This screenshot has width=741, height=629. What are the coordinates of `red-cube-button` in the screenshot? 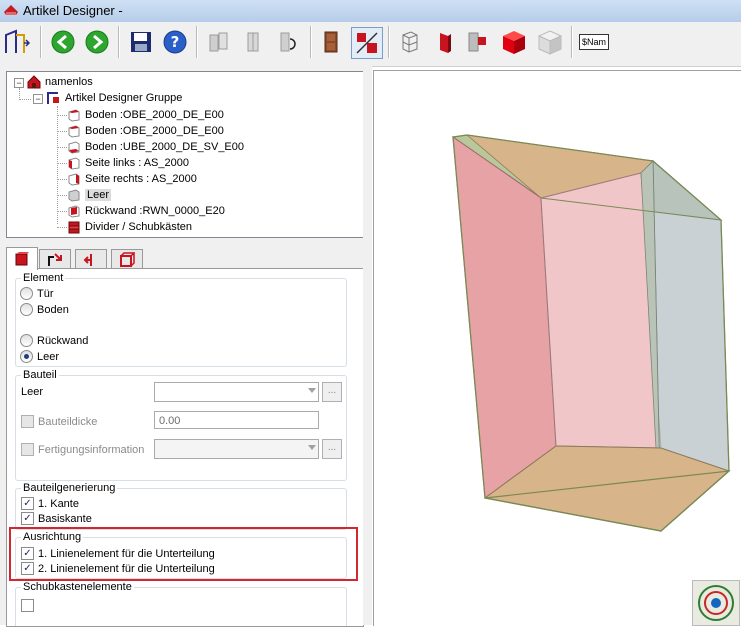 It's located at (514, 42).